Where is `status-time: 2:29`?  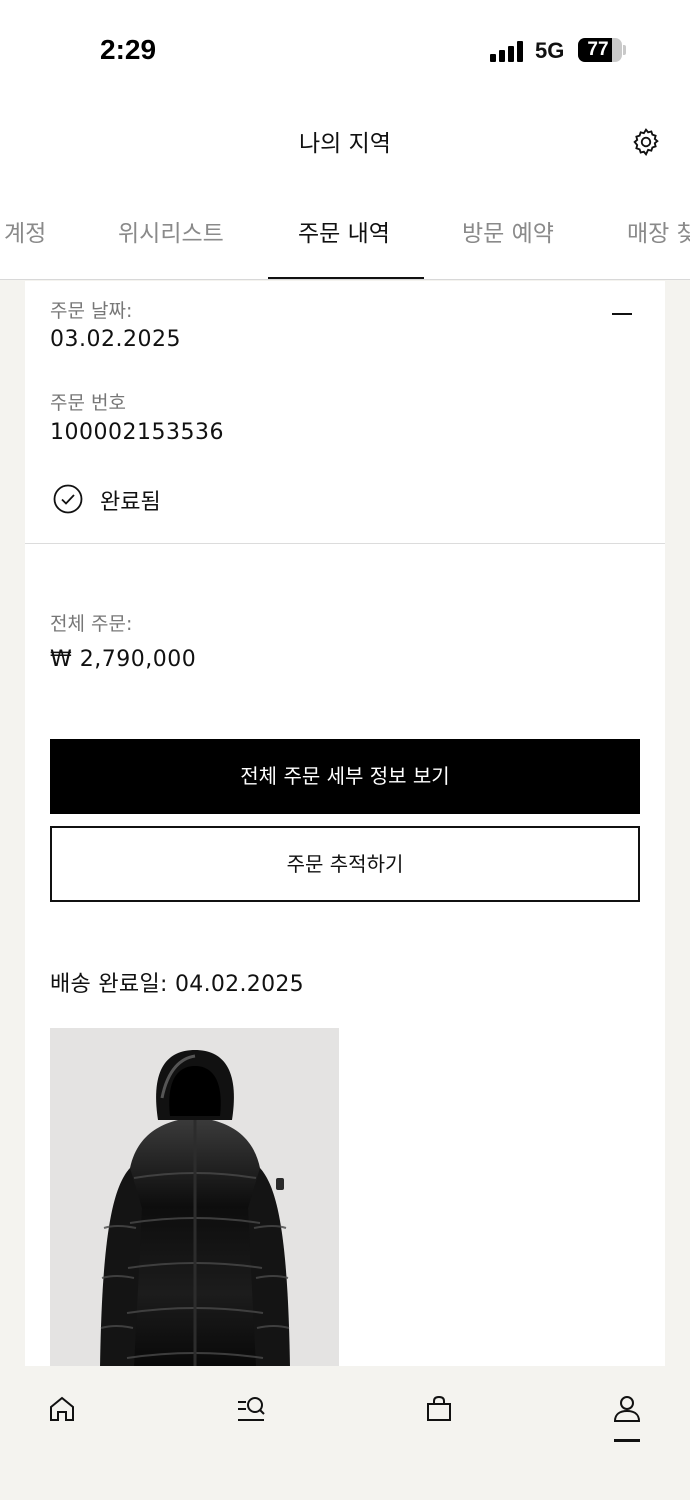 status-time: 2:29 is located at coordinates (128, 49).